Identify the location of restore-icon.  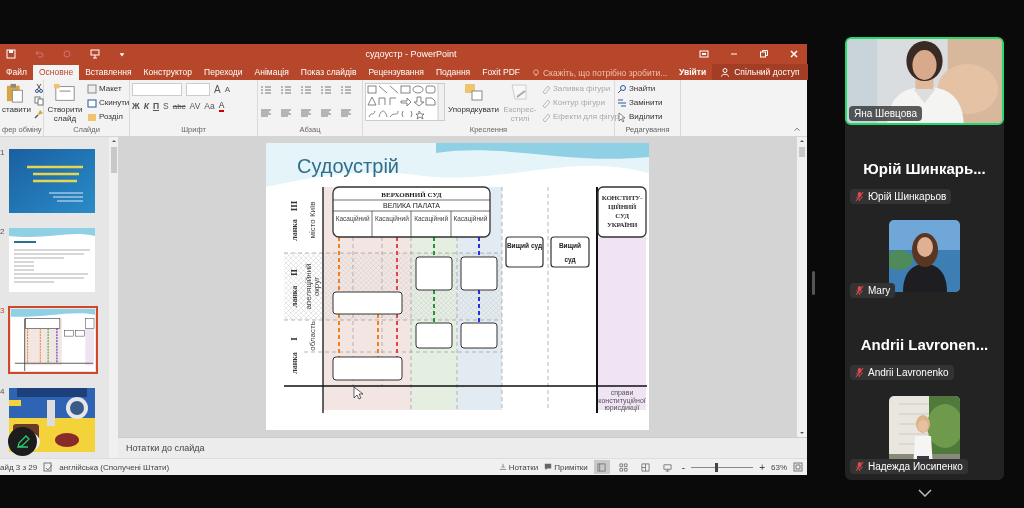
(764, 54).